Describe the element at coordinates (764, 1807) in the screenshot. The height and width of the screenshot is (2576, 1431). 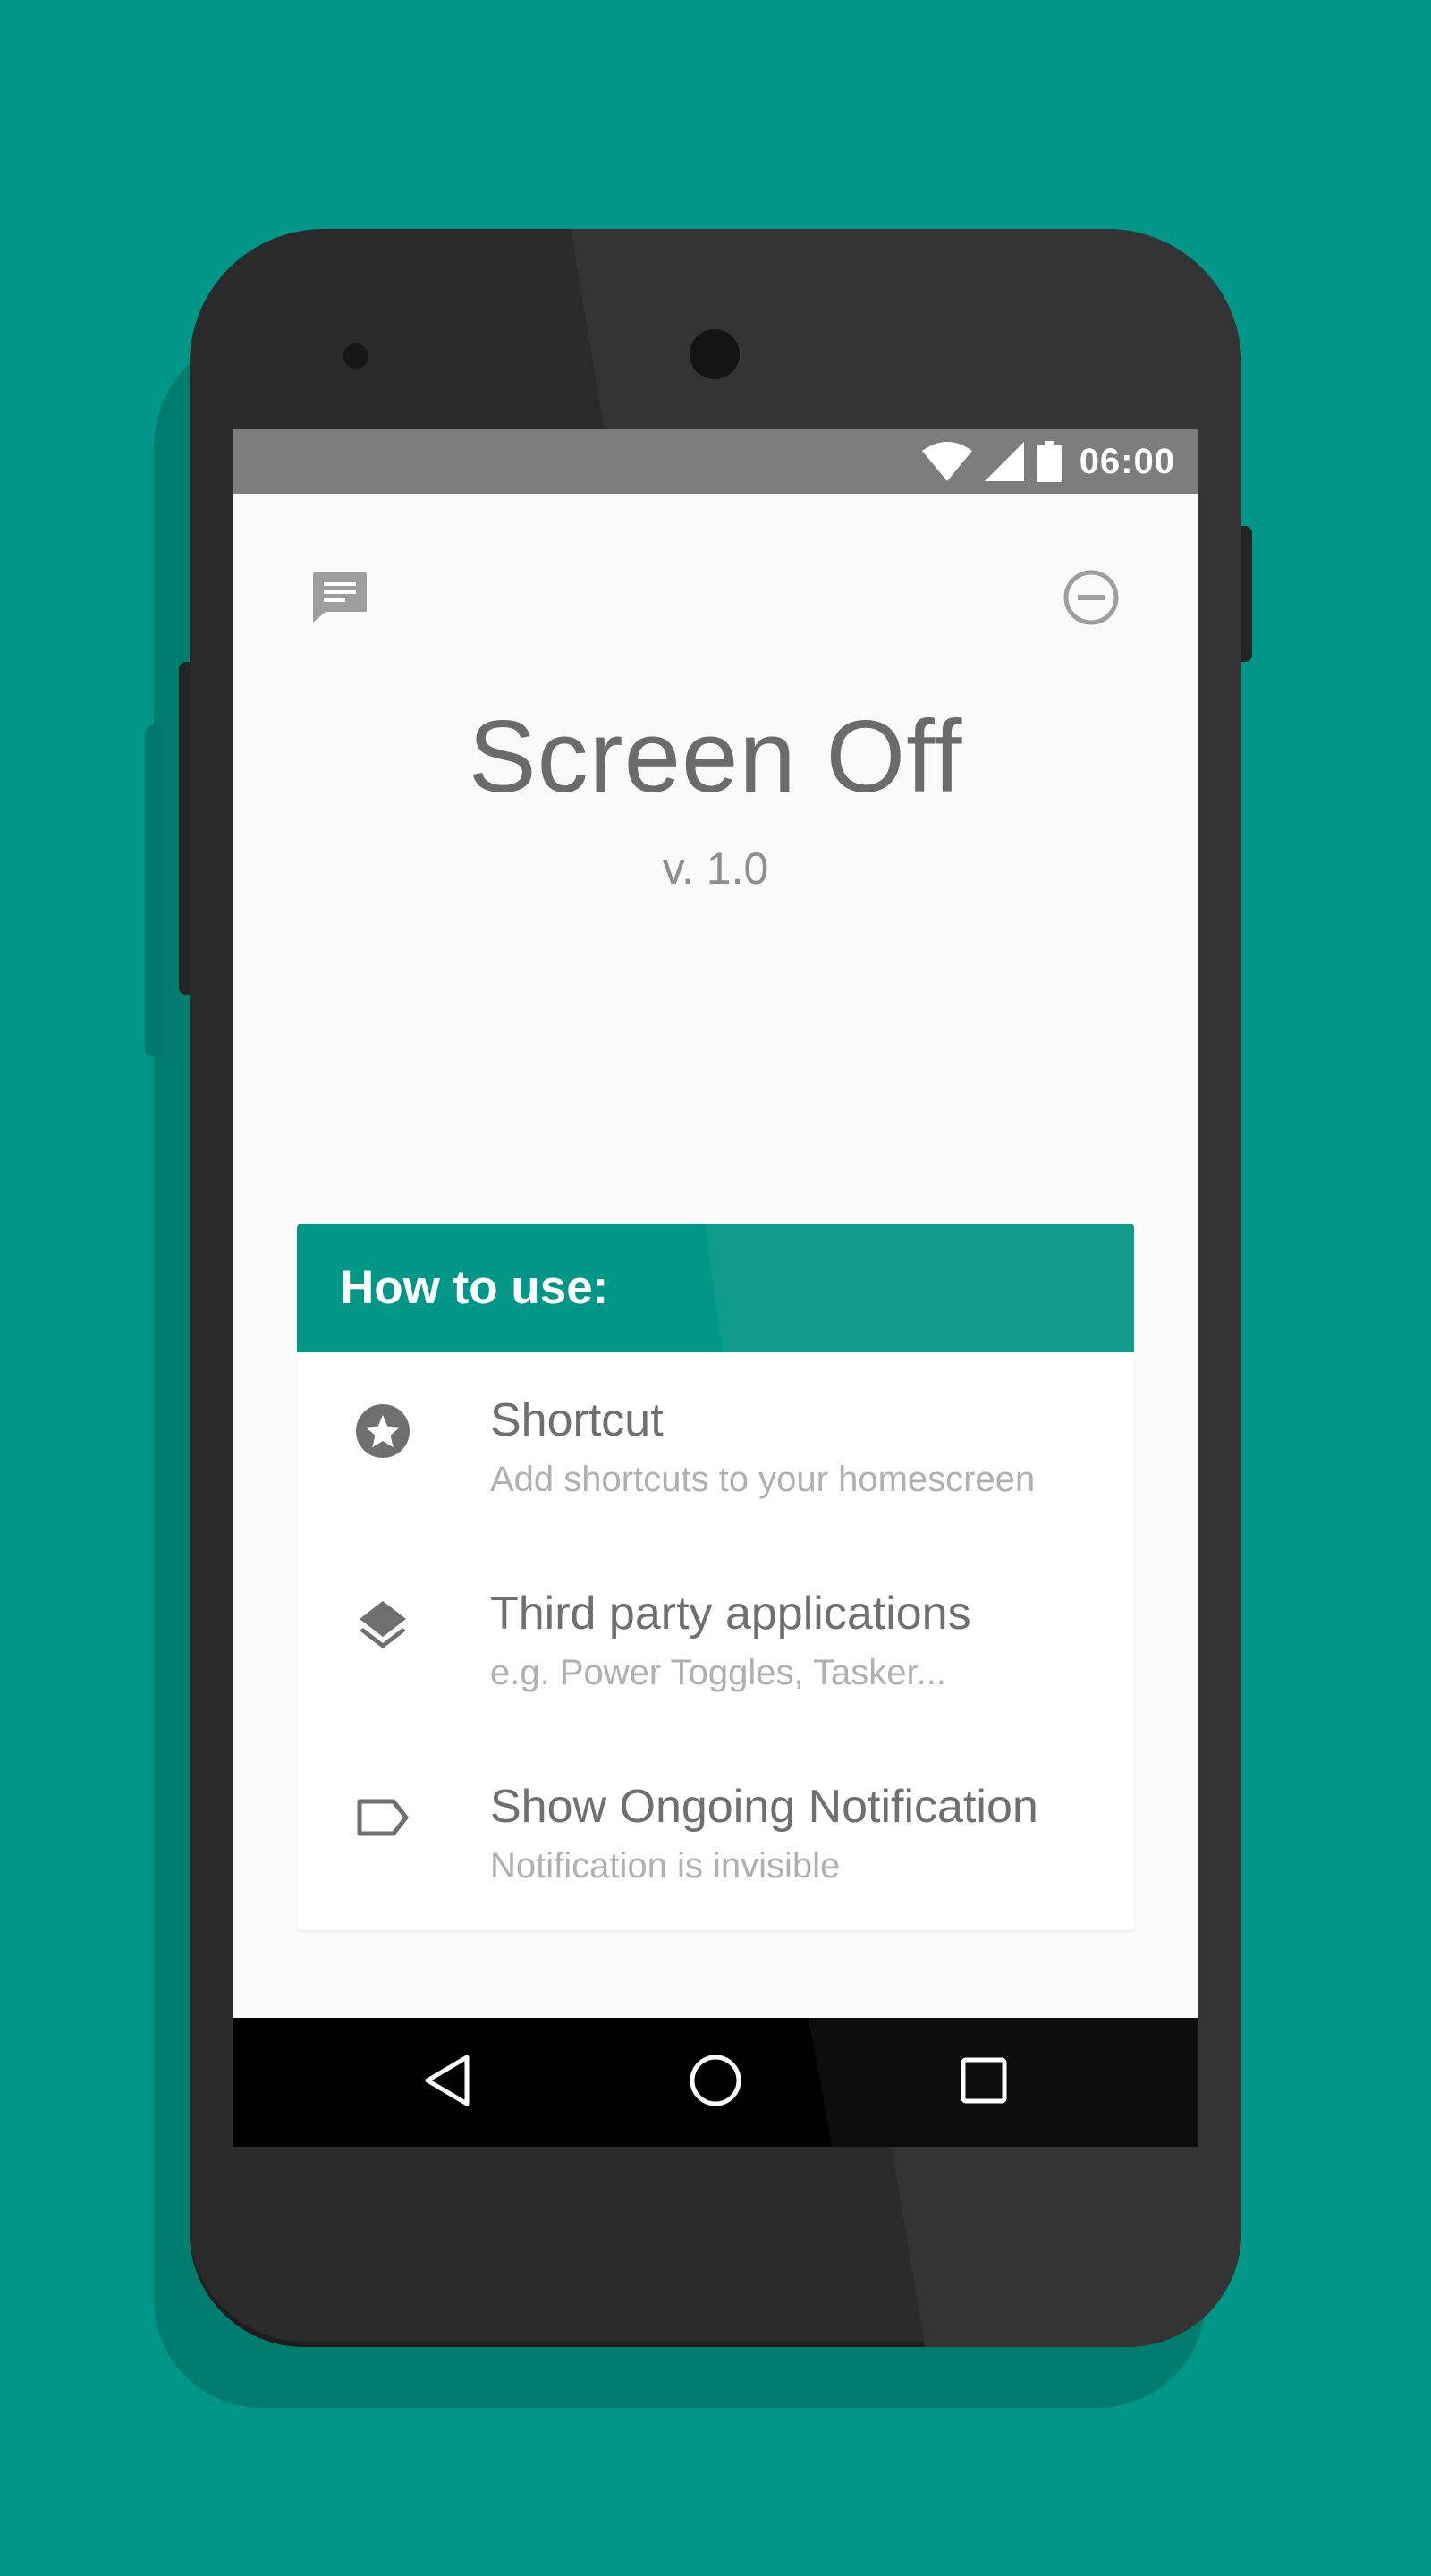
I see `list-item-title: Show Ongoing Notification` at that location.